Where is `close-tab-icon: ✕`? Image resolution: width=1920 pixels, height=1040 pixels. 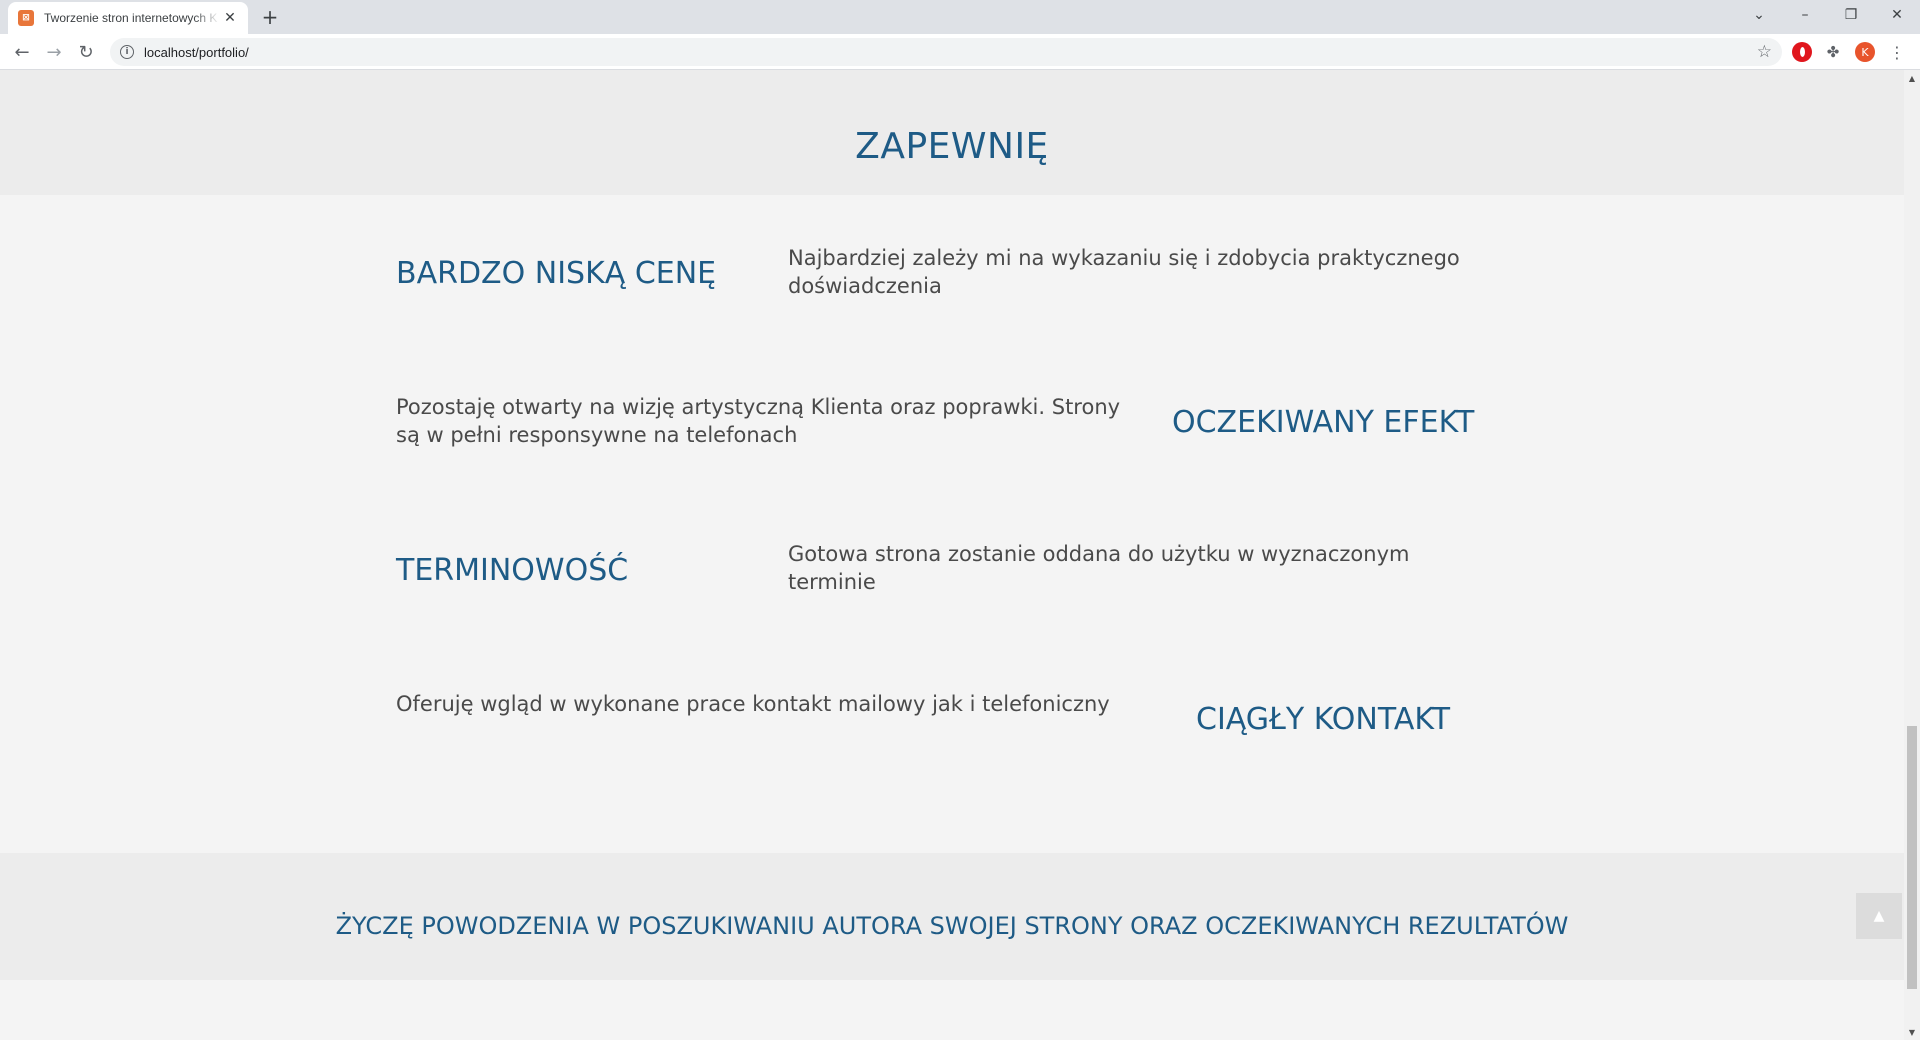
close-tab-icon: ✕ is located at coordinates (230, 18).